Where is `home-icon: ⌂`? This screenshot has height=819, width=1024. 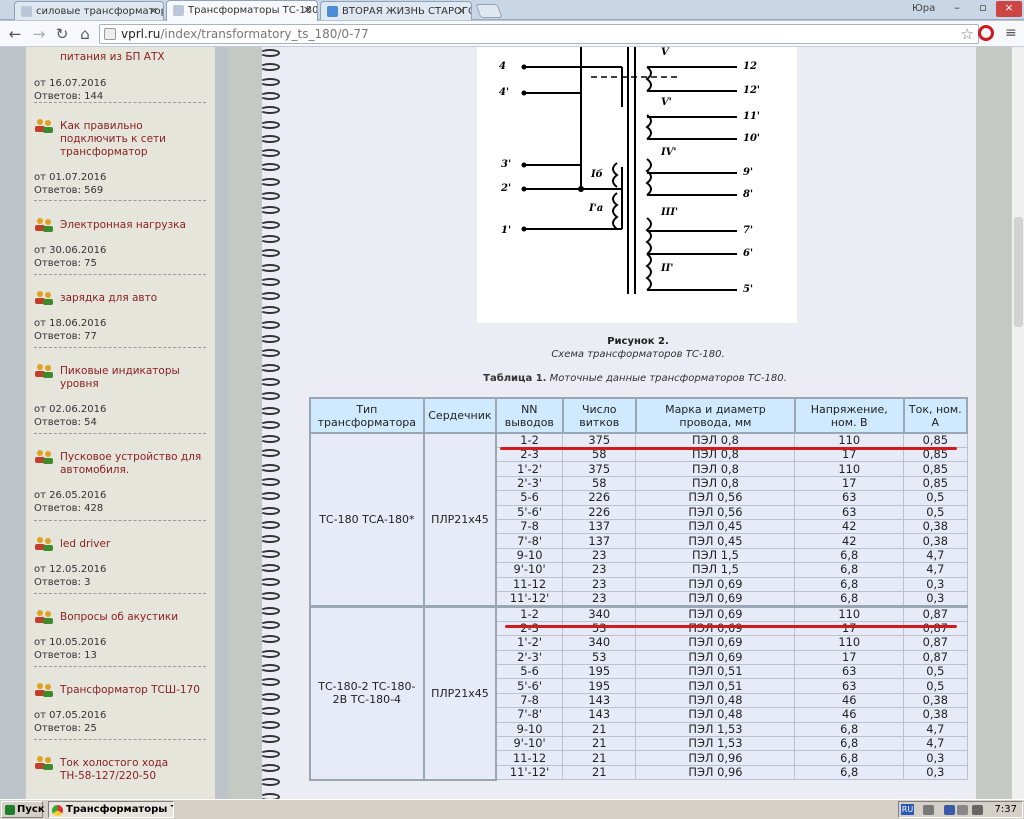
home-icon: ⌂ is located at coordinates (85, 34).